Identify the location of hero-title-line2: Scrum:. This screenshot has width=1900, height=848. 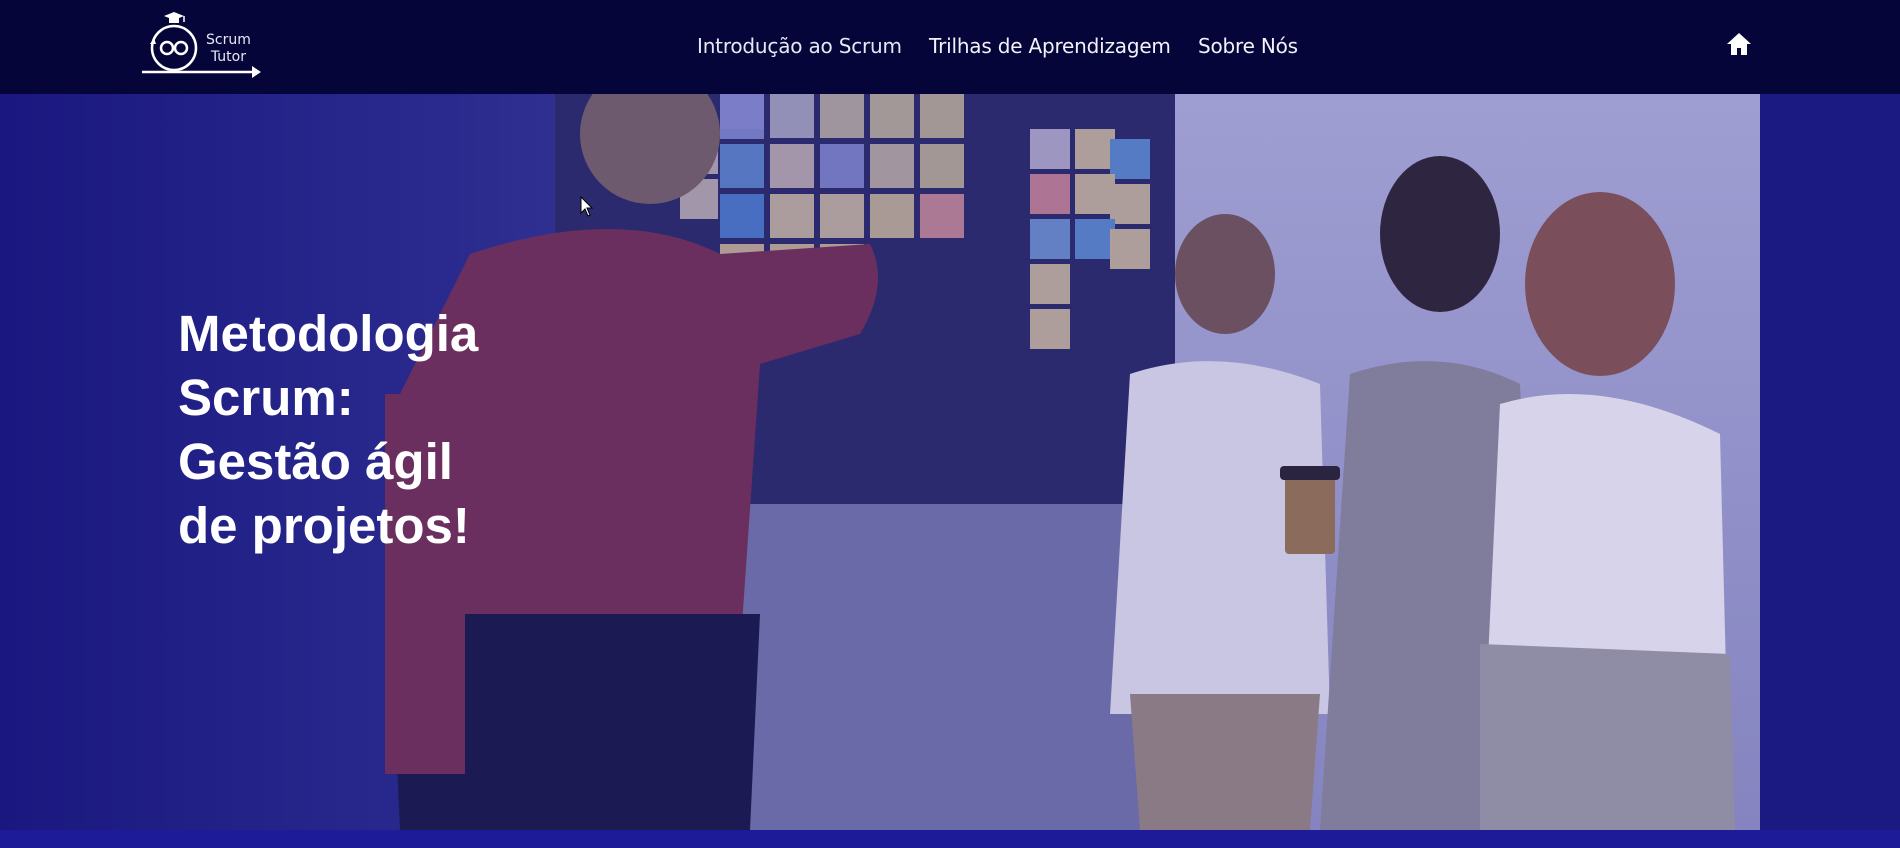
(266, 397).